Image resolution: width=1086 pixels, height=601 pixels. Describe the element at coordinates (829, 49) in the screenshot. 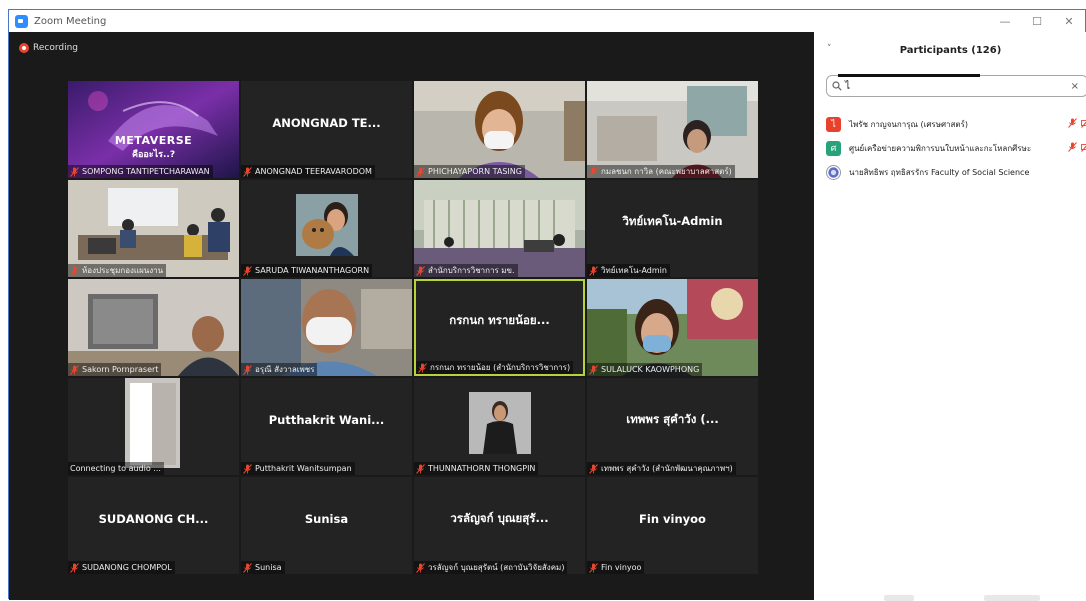

I see `chevron-down-icon: ˅` at that location.